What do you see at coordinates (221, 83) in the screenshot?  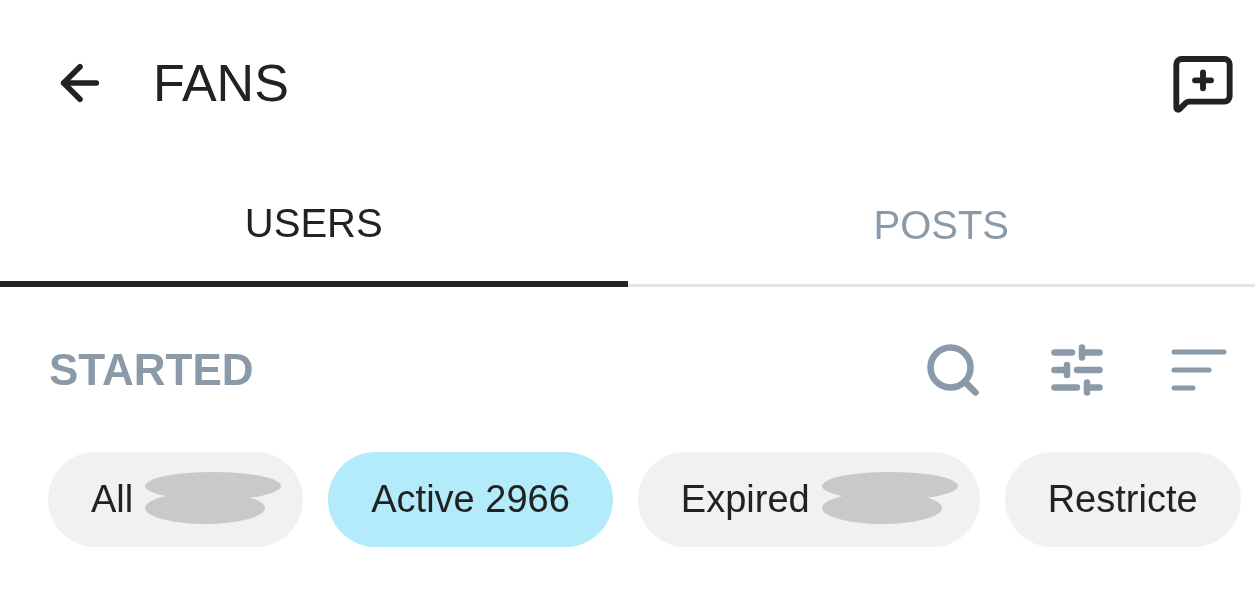 I see `page-title: FANS` at bounding box center [221, 83].